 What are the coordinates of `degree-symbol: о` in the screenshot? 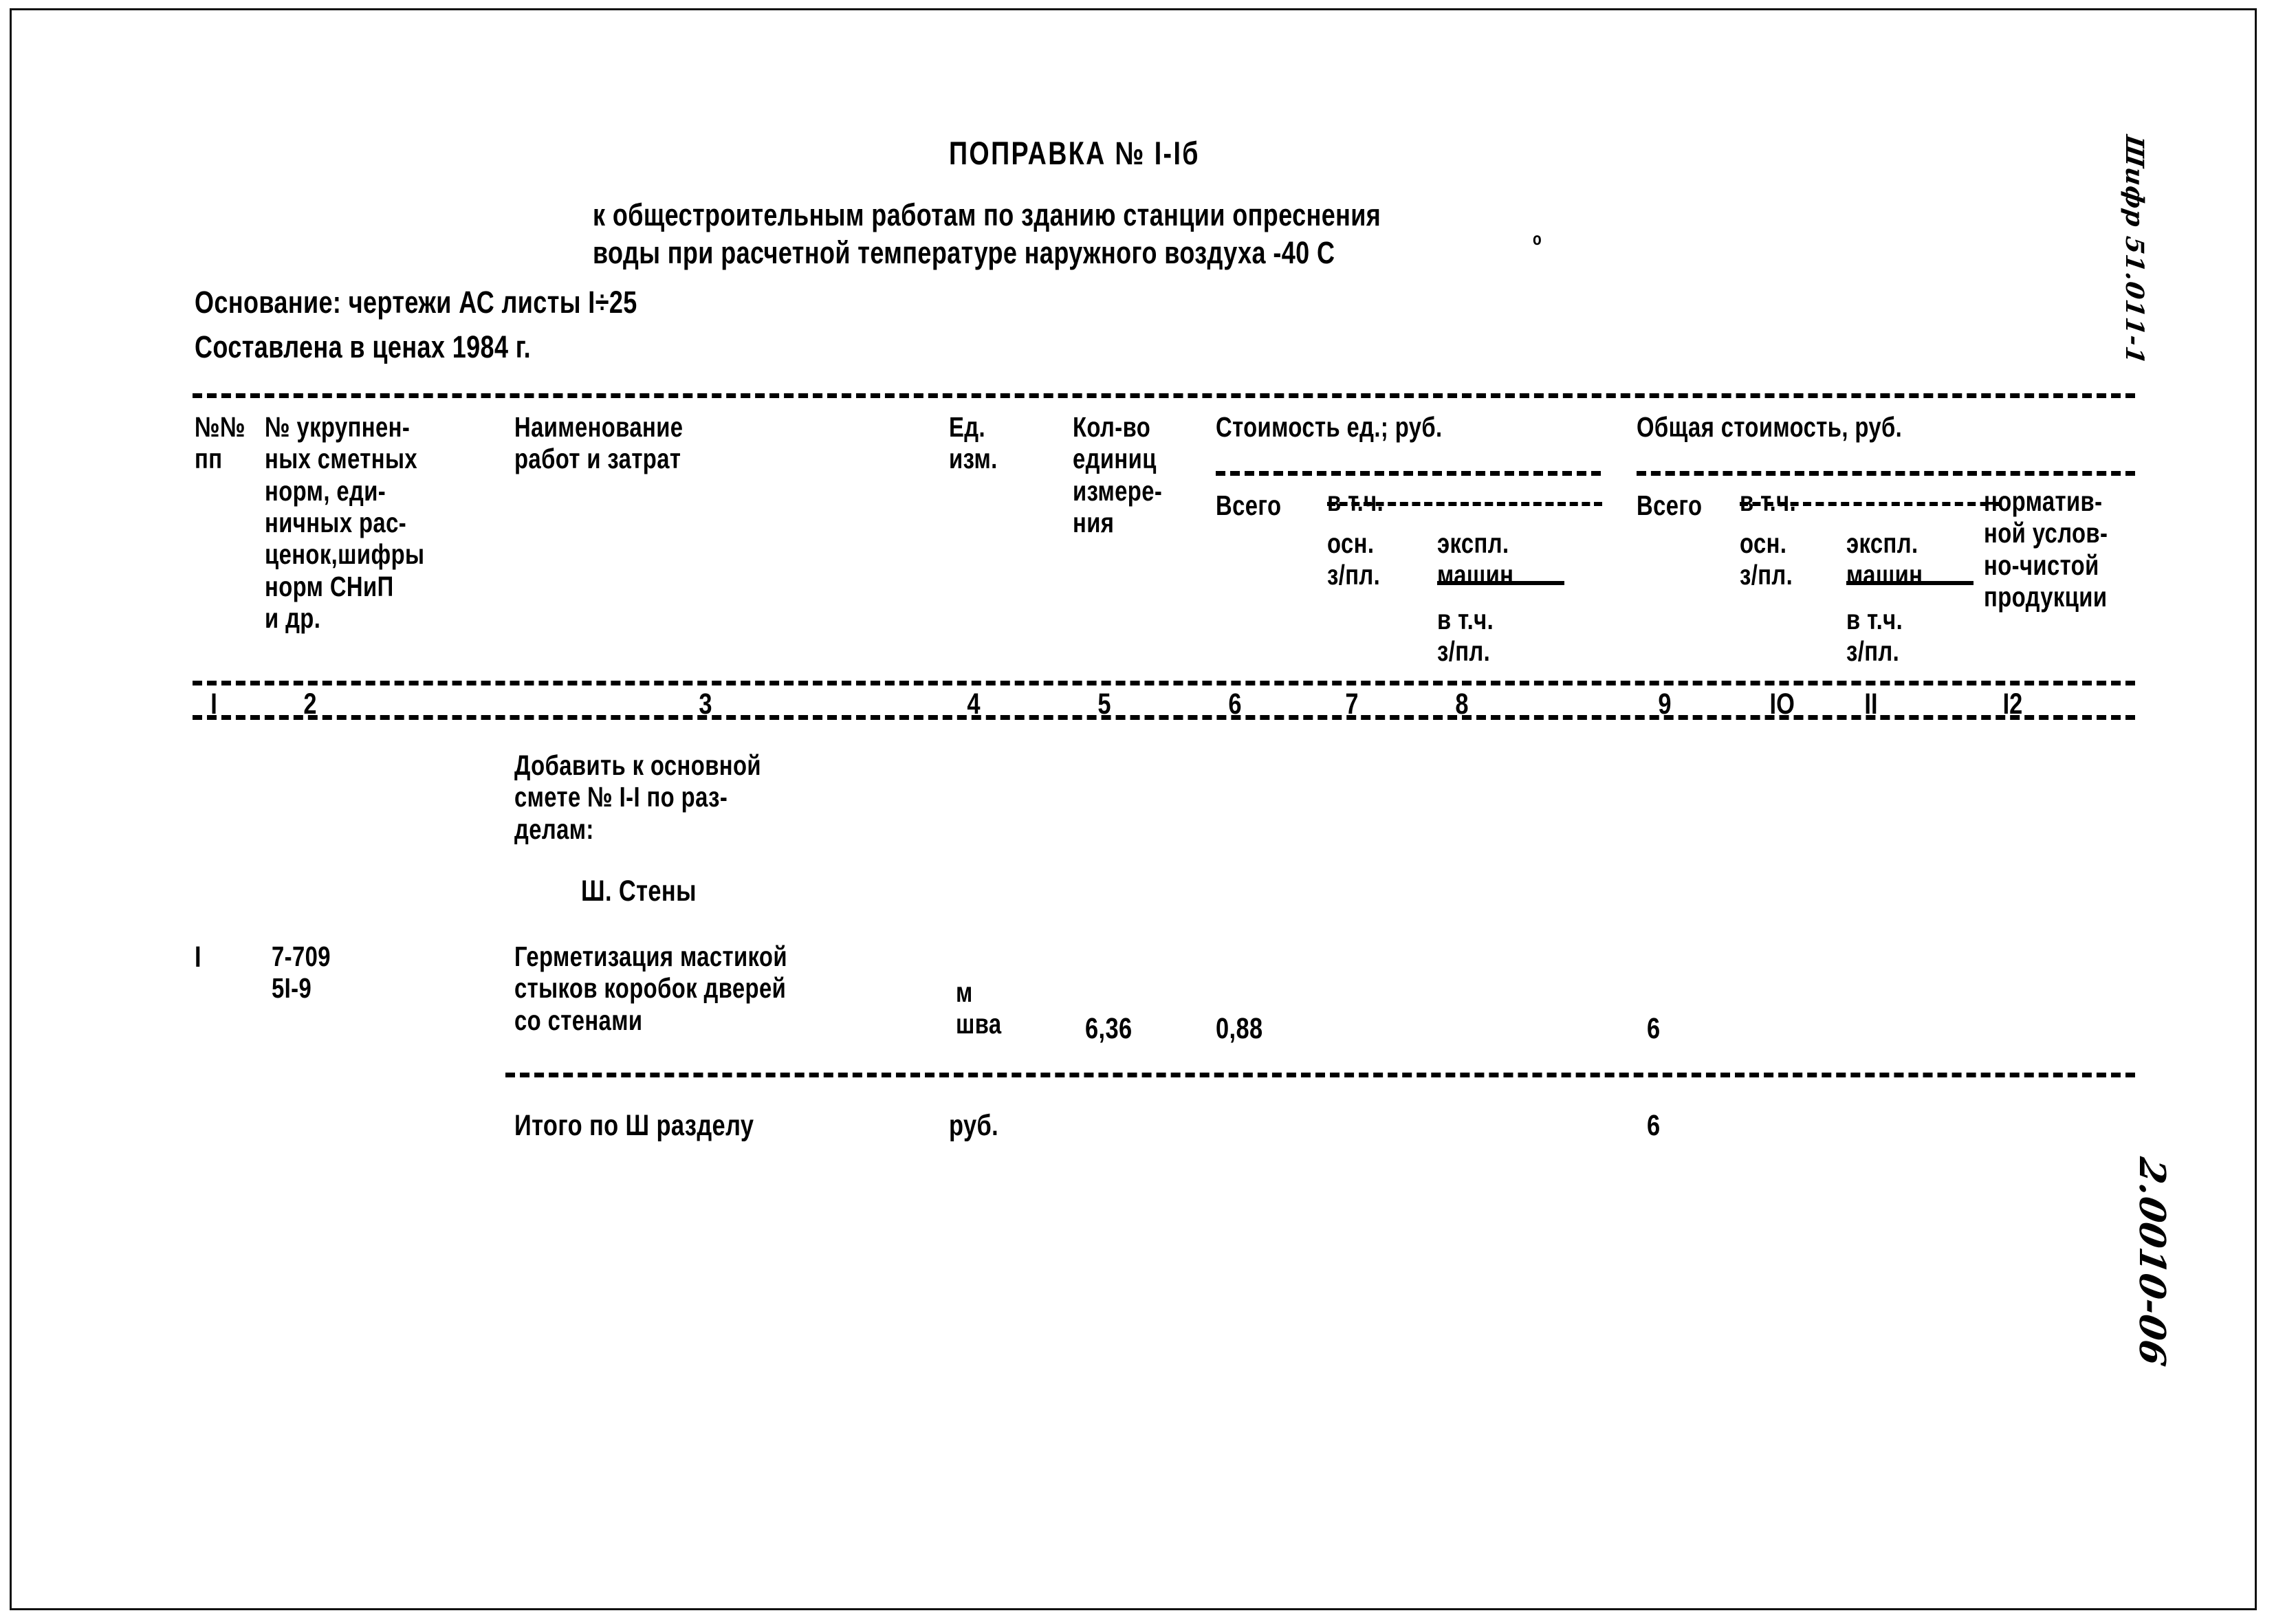 It's located at (1537, 238).